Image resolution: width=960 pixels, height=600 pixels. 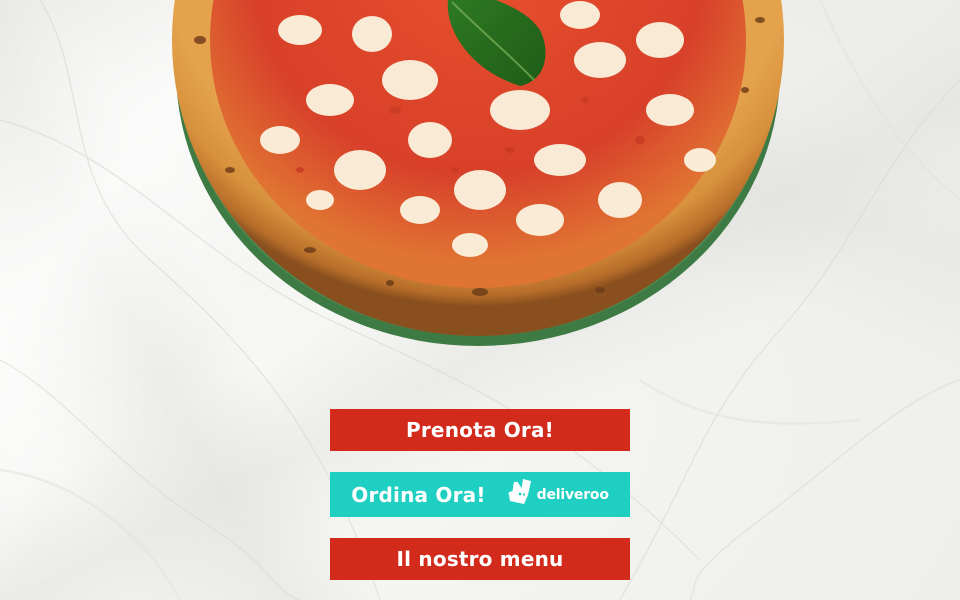 What do you see at coordinates (418, 494) in the screenshot?
I see `order-now-label: Ordina Ora!` at bounding box center [418, 494].